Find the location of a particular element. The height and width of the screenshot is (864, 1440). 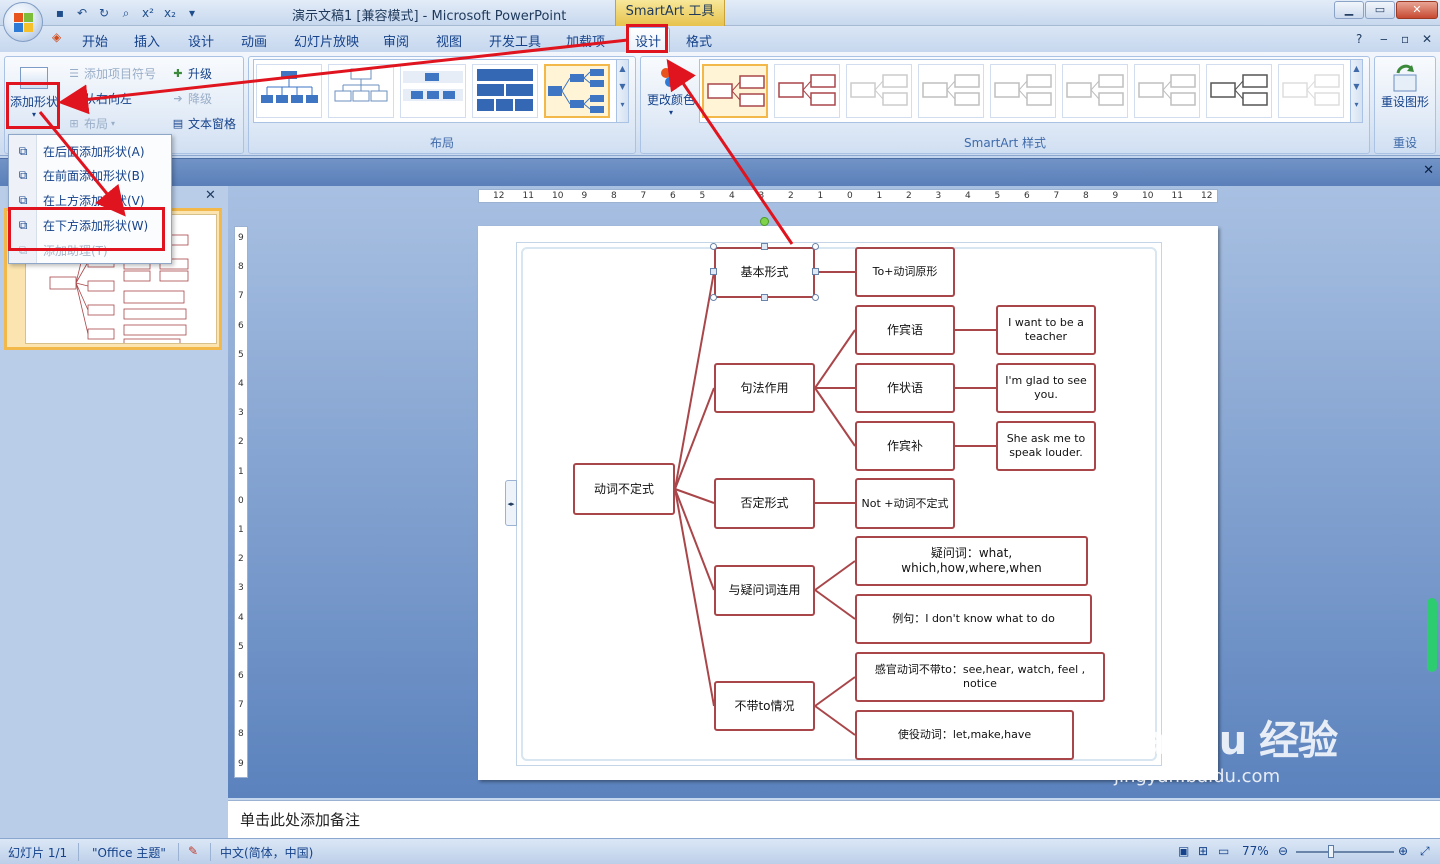

tab-smartart-format: 格式 is located at coordinates (699, 40).